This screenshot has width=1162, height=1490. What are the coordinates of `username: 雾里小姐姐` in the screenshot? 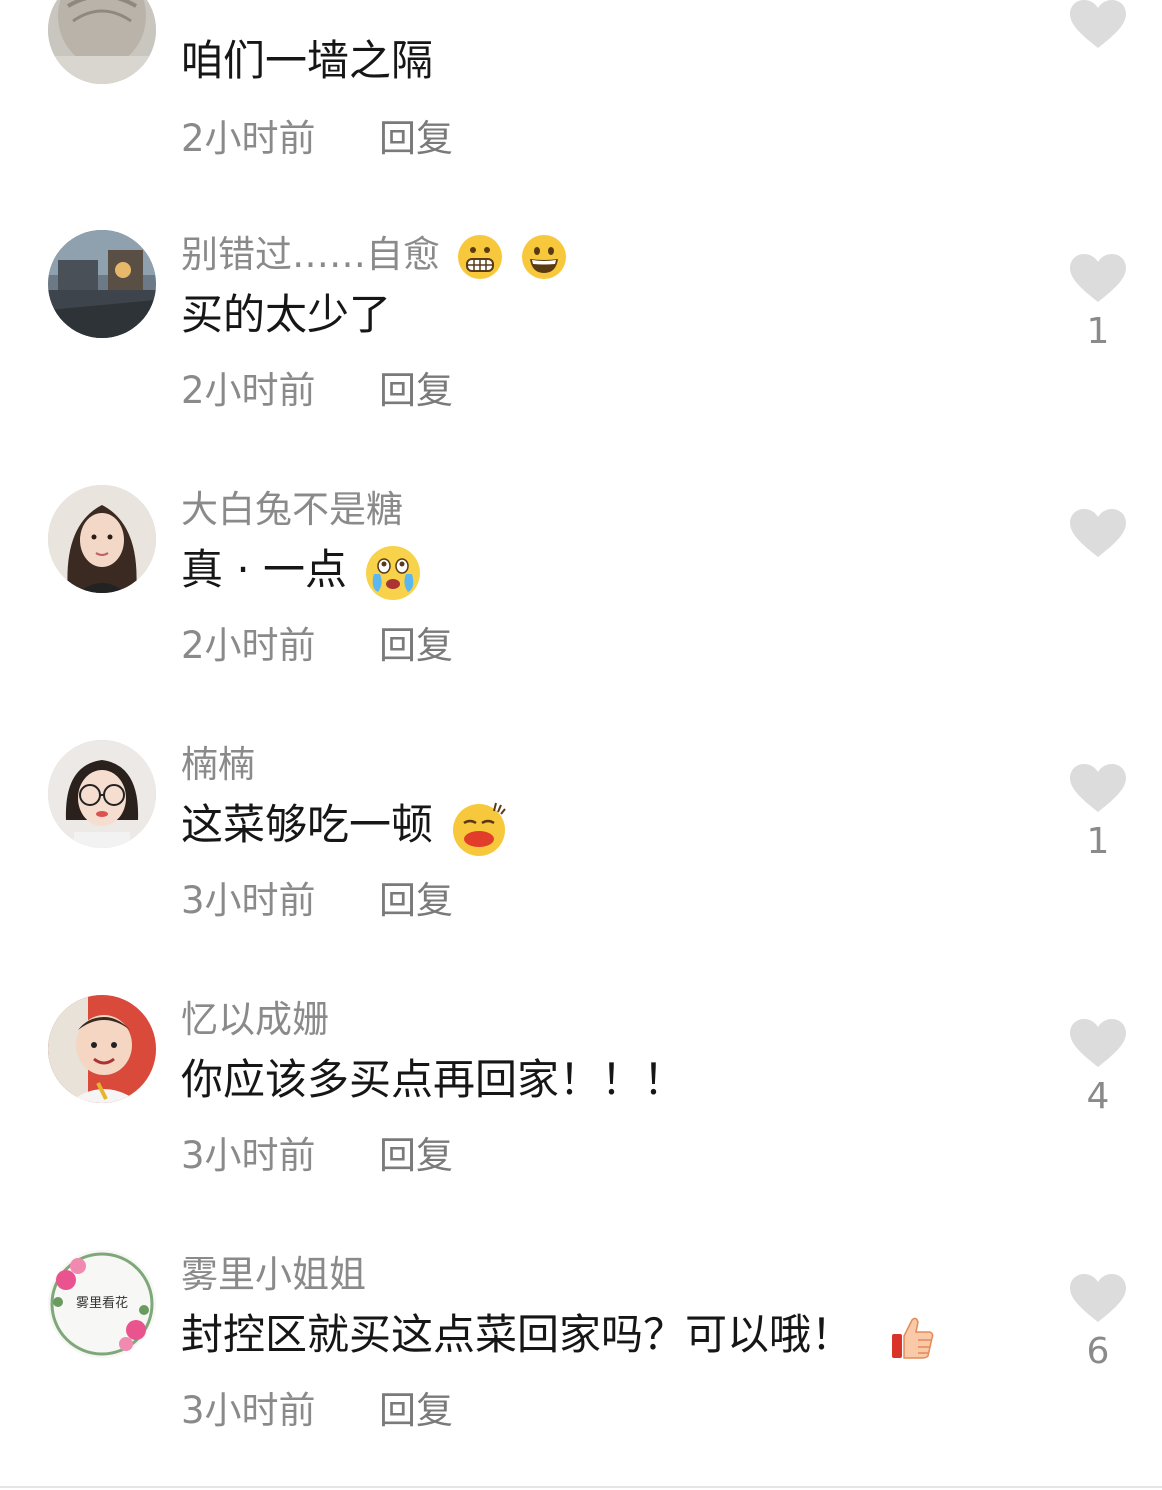 It's located at (273, 1275).